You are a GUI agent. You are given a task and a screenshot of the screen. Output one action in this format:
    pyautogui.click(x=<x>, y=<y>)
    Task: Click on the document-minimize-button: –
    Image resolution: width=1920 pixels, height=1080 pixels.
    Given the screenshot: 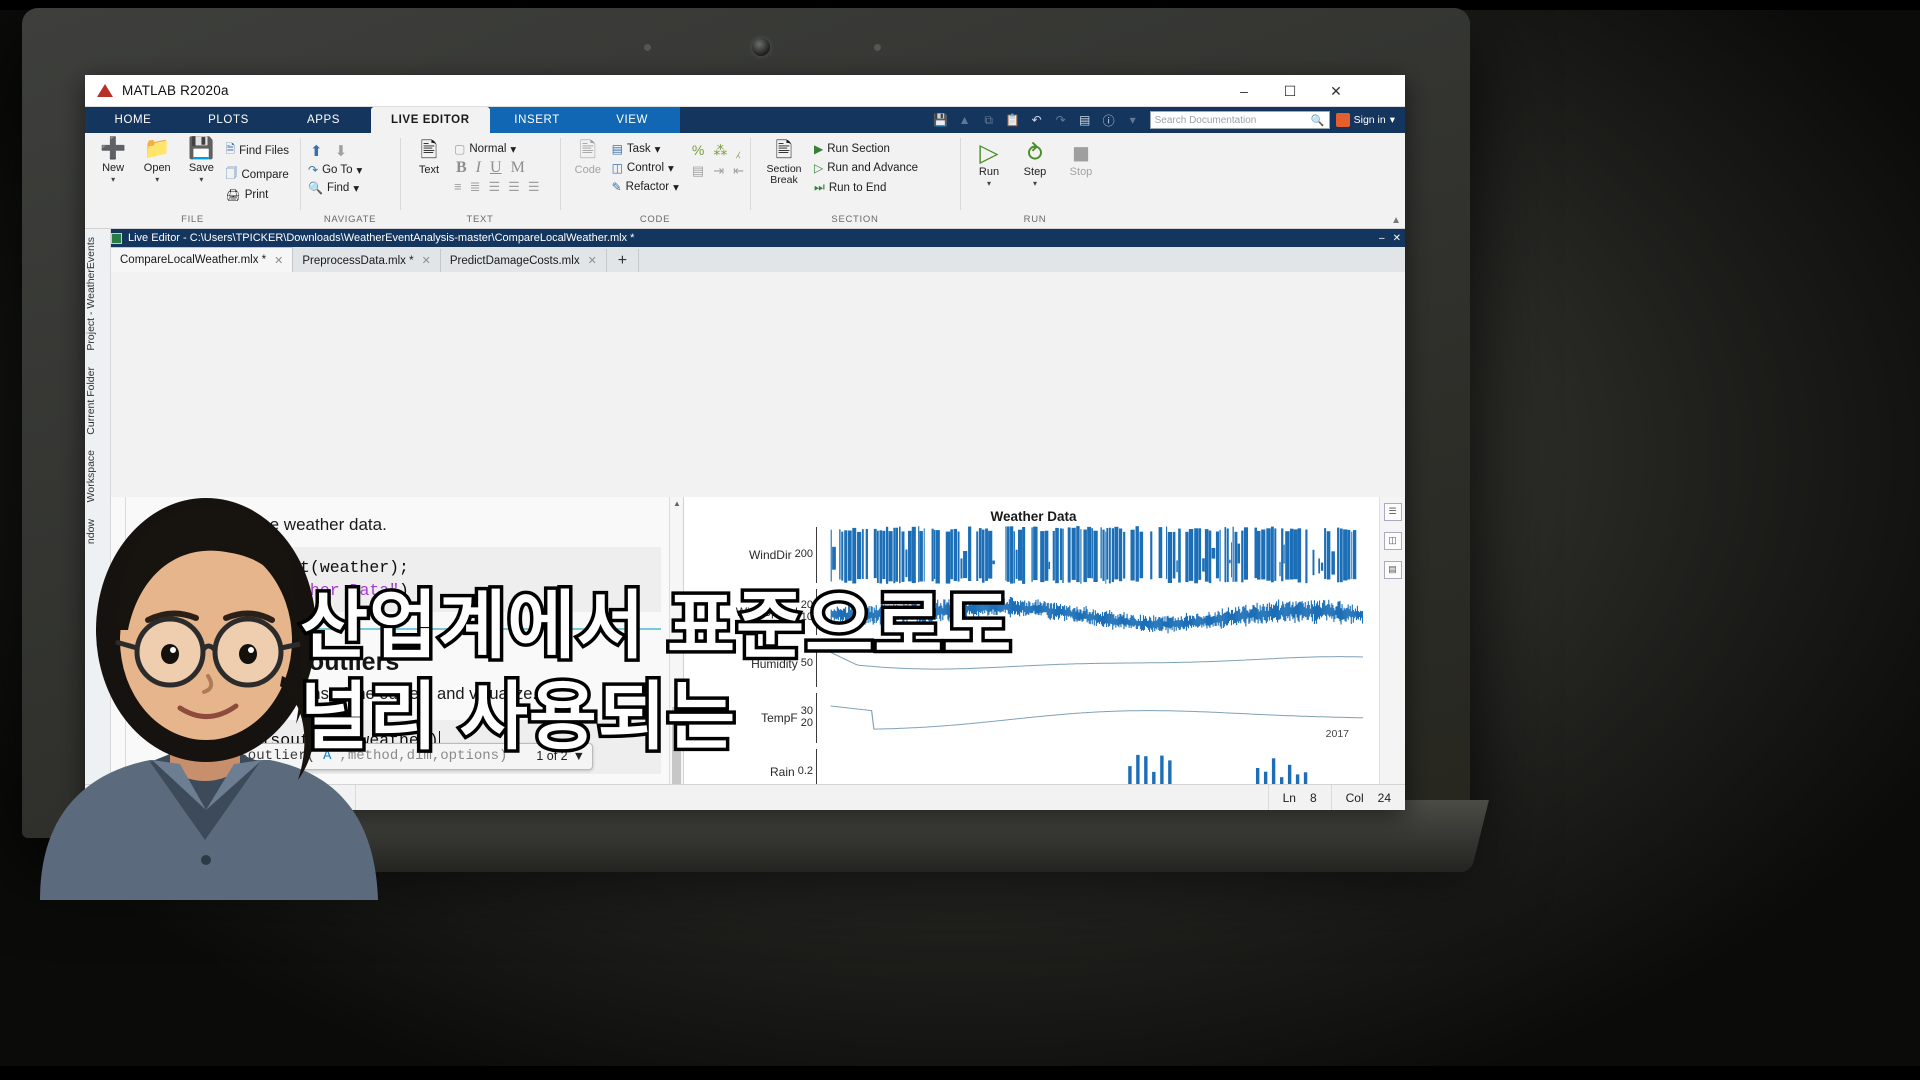 What is the action you would take?
    pyautogui.click(x=1382, y=238)
    